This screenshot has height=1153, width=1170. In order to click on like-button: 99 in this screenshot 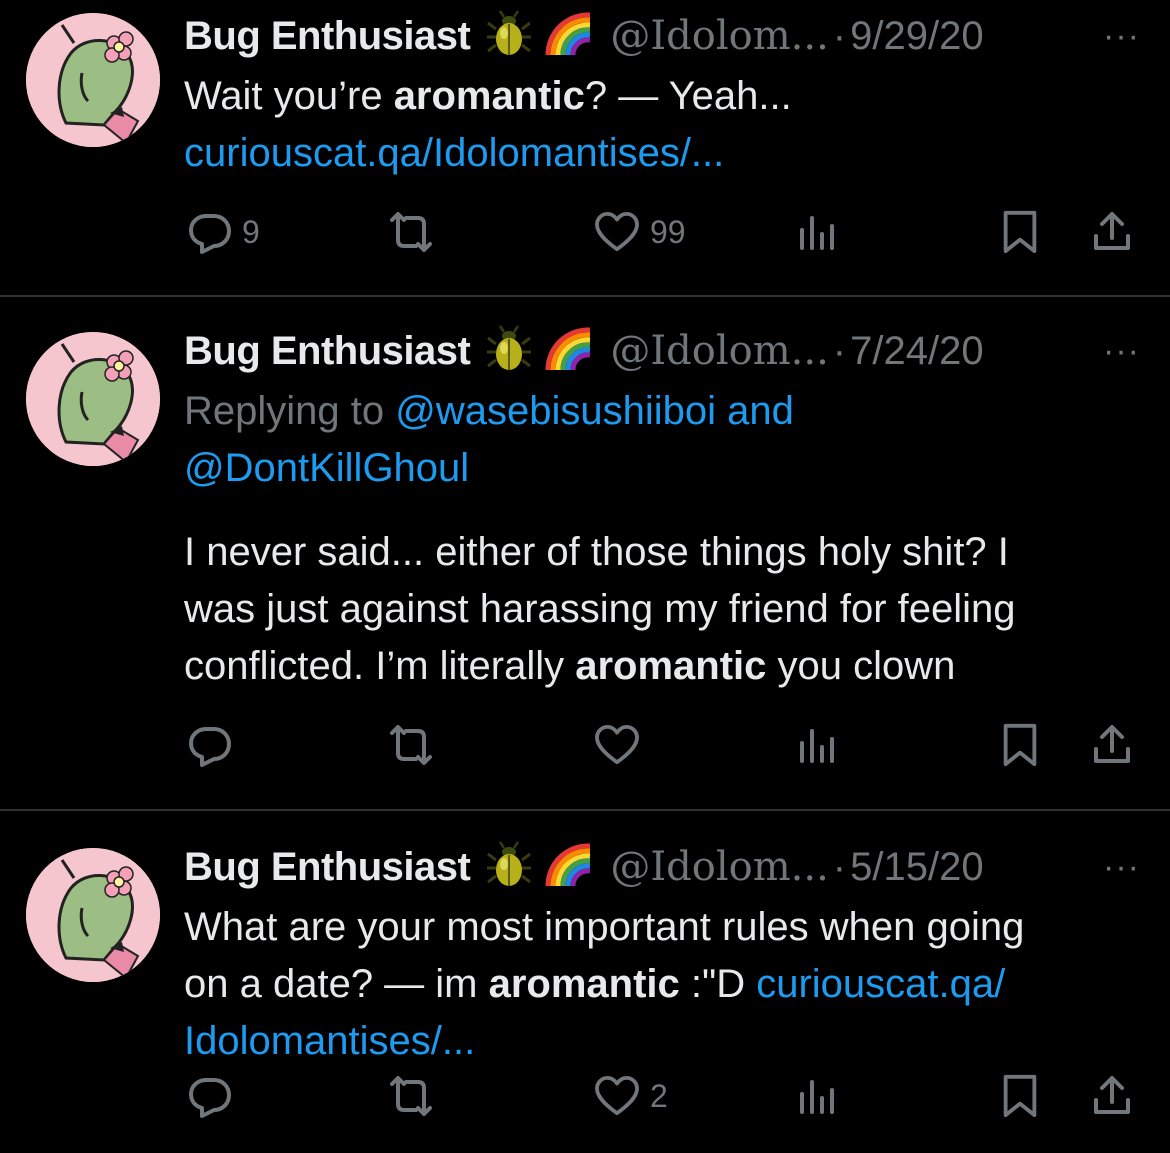, I will do `click(640, 232)`.